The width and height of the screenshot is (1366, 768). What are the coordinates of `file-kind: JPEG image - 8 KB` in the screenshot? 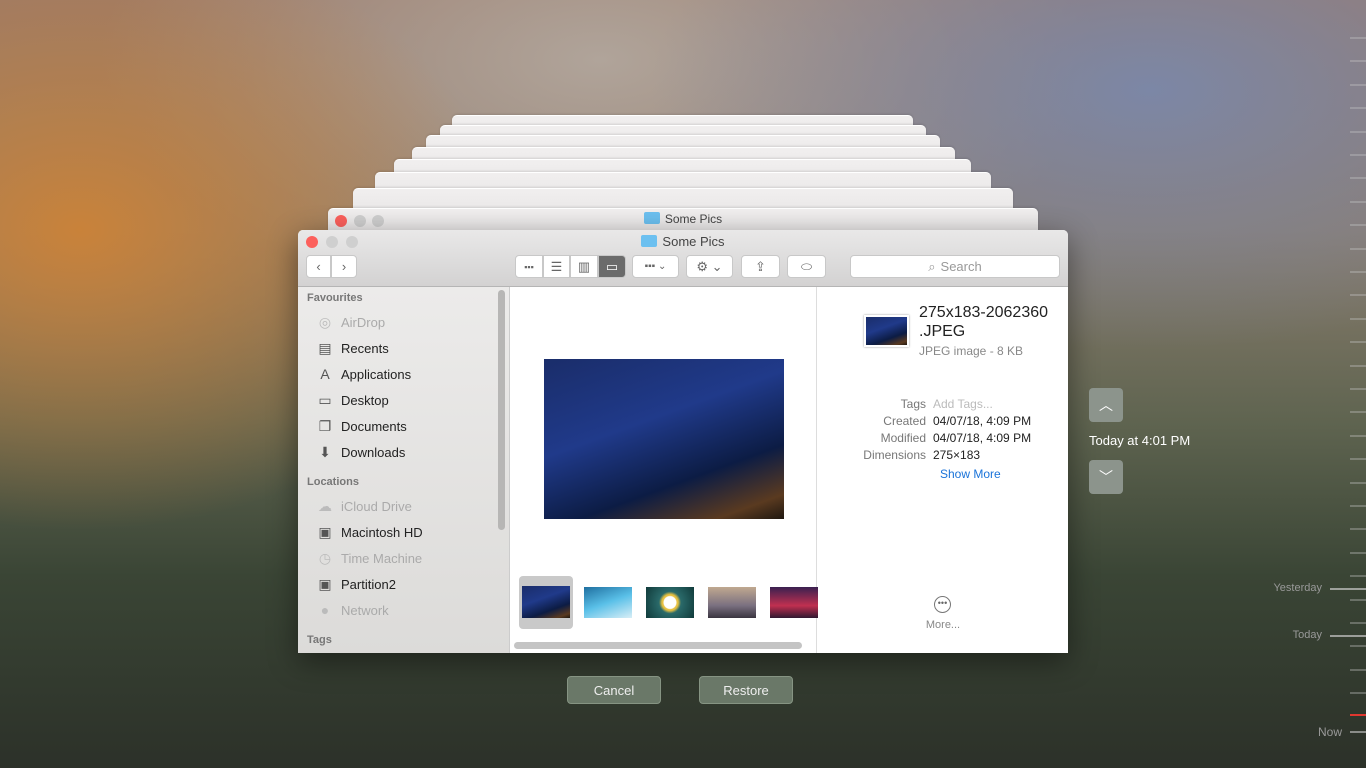 It's located at (971, 351).